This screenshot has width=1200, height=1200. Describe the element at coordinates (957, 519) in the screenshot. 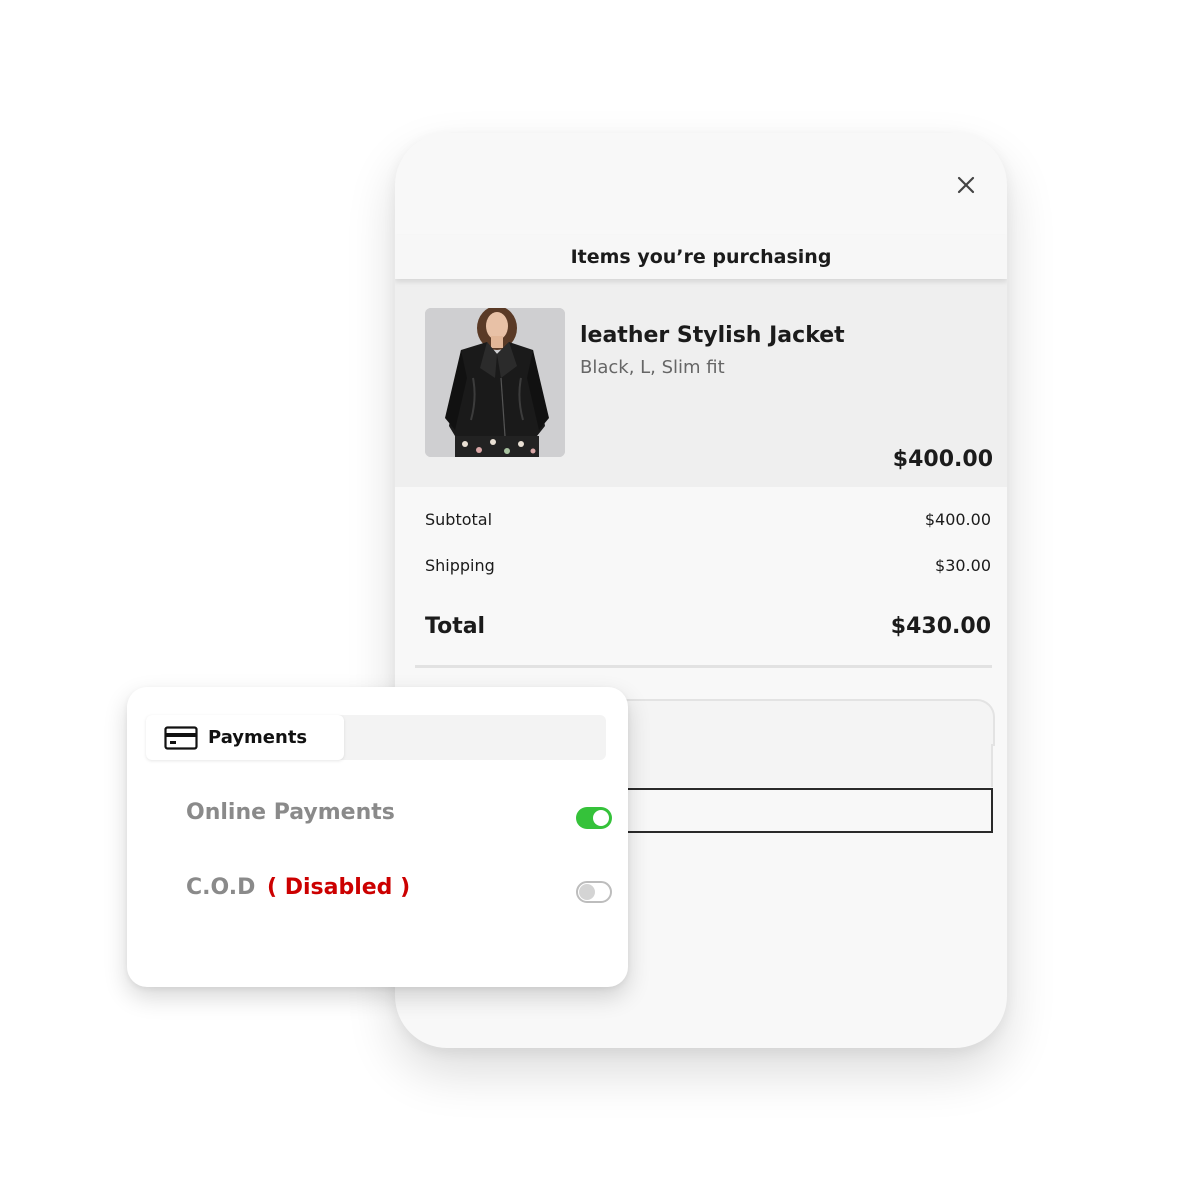

I see `subtotal-value: $400.00` at that location.